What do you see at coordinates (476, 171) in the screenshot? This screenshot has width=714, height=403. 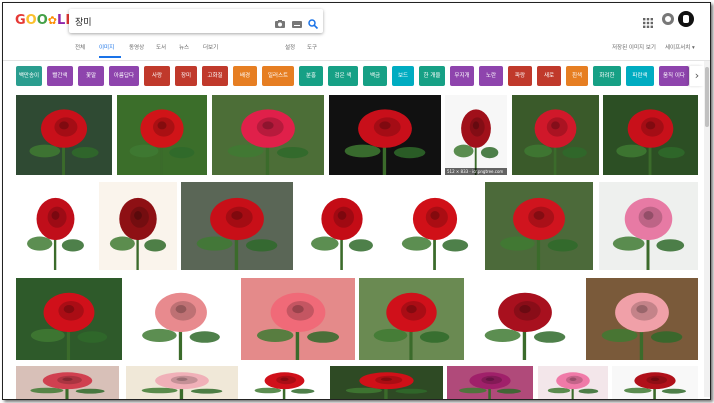 I see `image-source-caption: 512 × 833 · icr.pngtree.com` at bounding box center [476, 171].